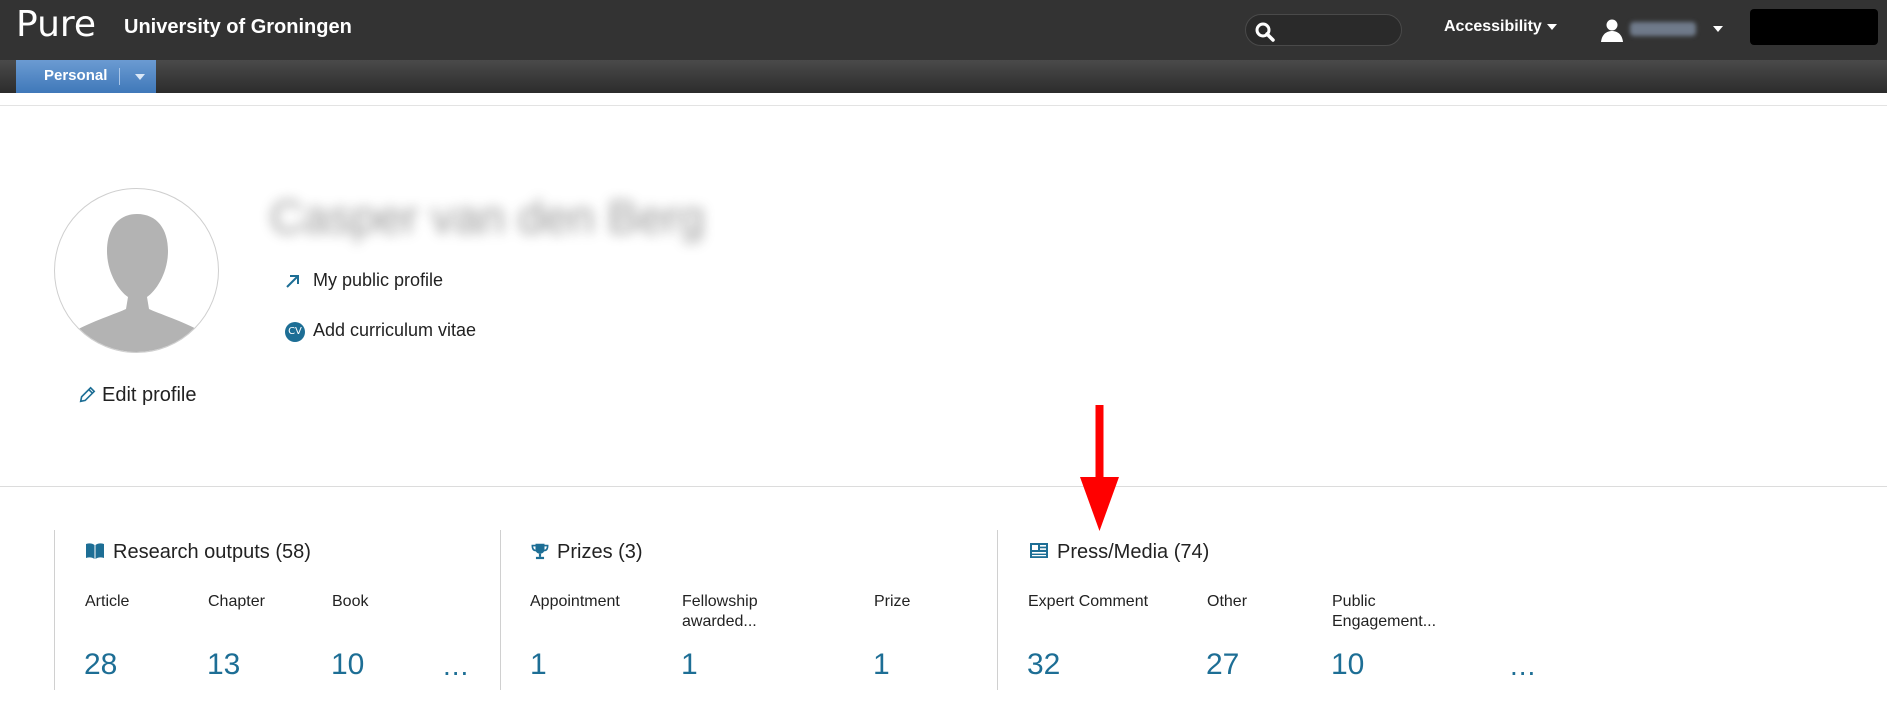 The height and width of the screenshot is (723, 1887). Describe the element at coordinates (292, 281) in the screenshot. I see `external-link-arrow-icon` at that location.